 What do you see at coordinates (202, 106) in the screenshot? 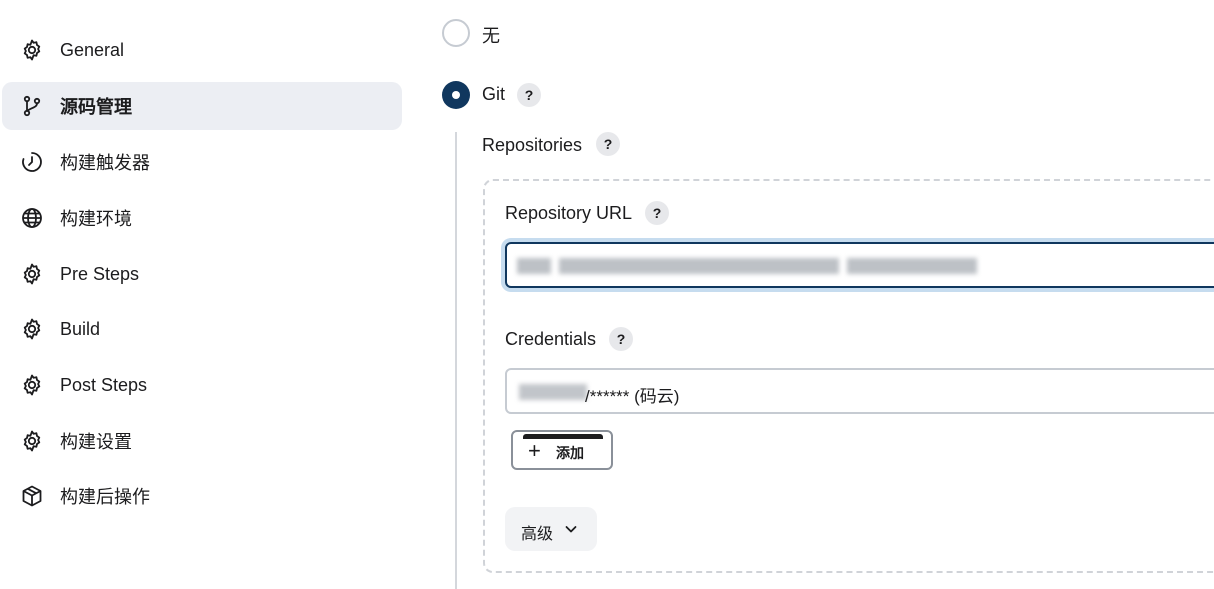
I see `sidebar-item-source-control: 源码管理` at bounding box center [202, 106].